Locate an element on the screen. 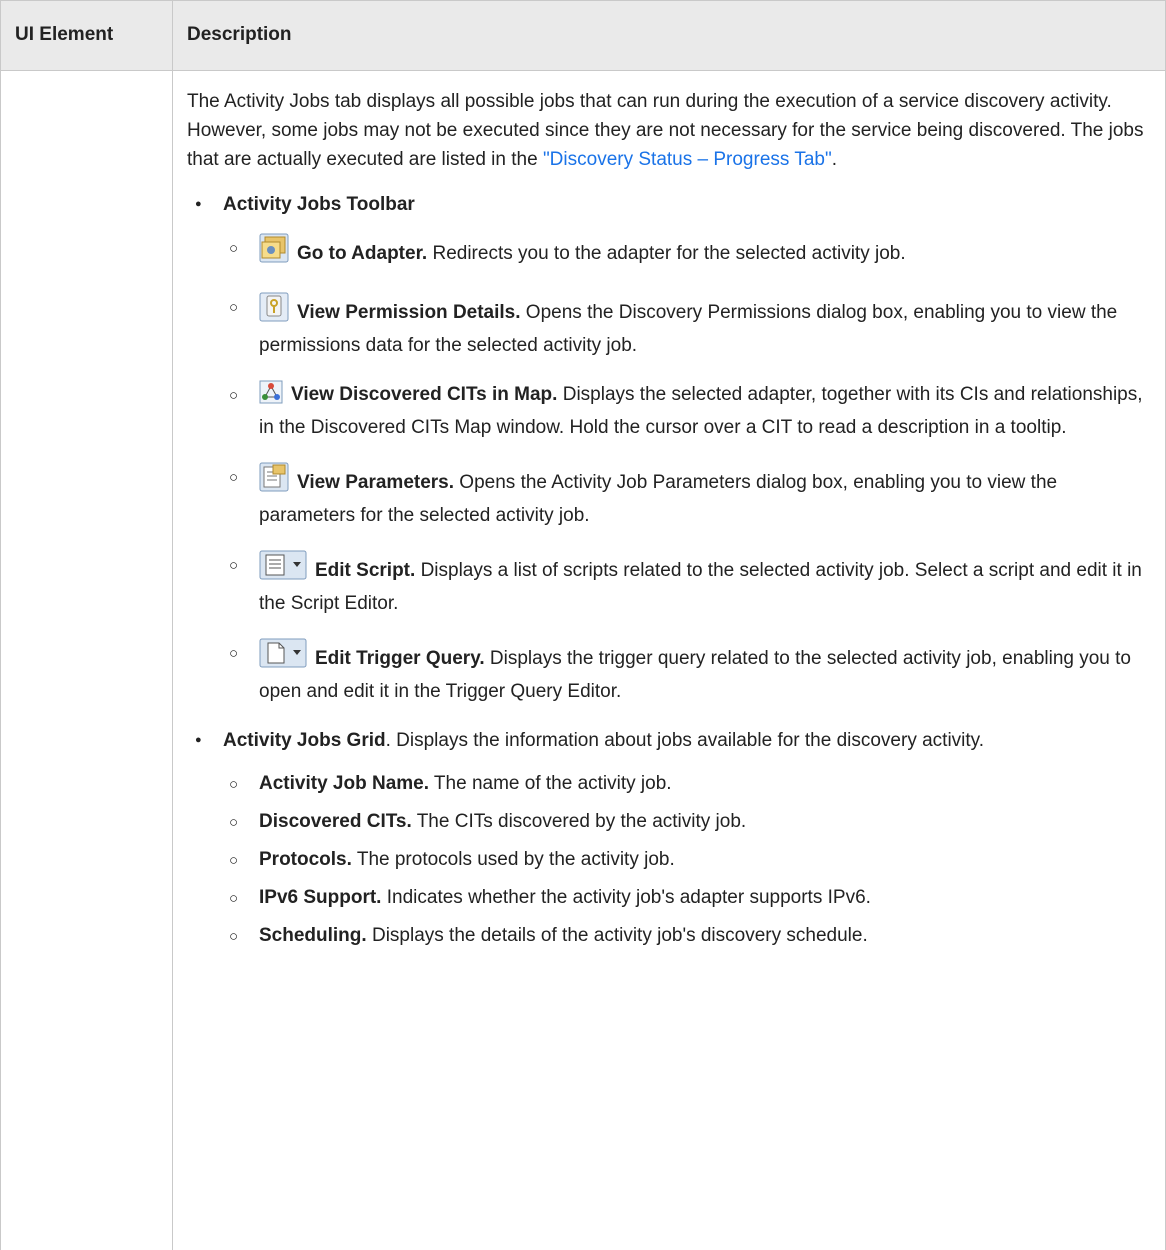 This screenshot has height=1250, width=1166. toolbar-section-title: Activity Jobs Toolbar is located at coordinates (319, 204).